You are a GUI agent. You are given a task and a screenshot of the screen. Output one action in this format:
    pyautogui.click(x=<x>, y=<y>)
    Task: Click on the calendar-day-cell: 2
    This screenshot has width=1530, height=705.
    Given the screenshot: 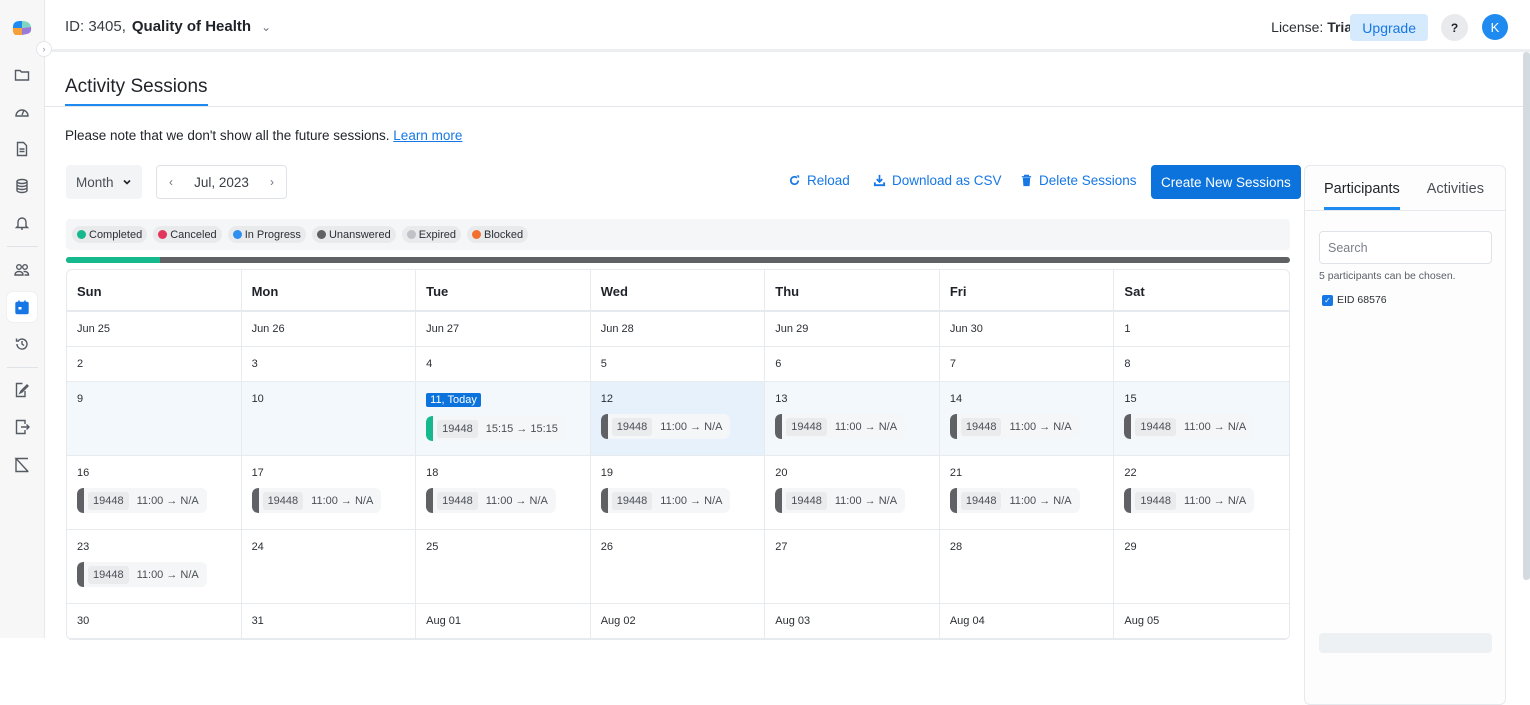 What is the action you would take?
    pyautogui.click(x=154, y=364)
    